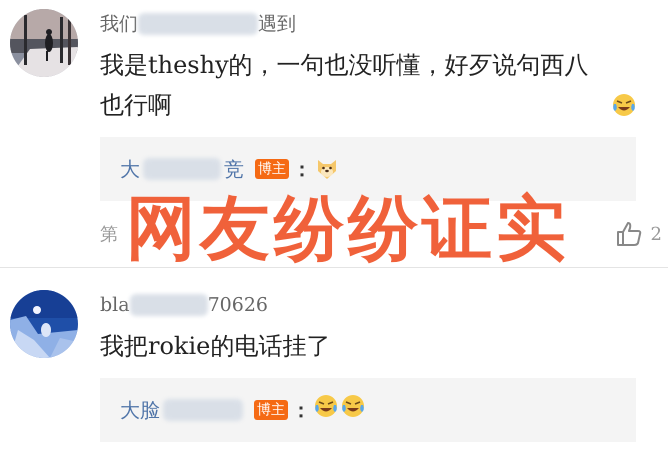 The image size is (668, 457). What do you see at coordinates (215, 346) in the screenshot?
I see `comment-text: 我把rokie的电话挂了` at bounding box center [215, 346].